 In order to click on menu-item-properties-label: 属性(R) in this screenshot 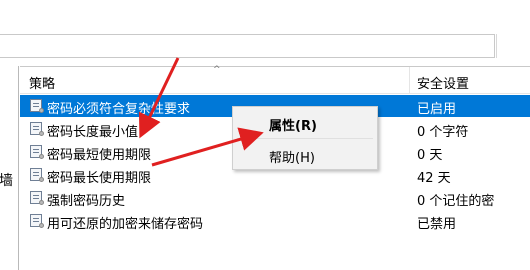, I will do `click(293, 126)`.